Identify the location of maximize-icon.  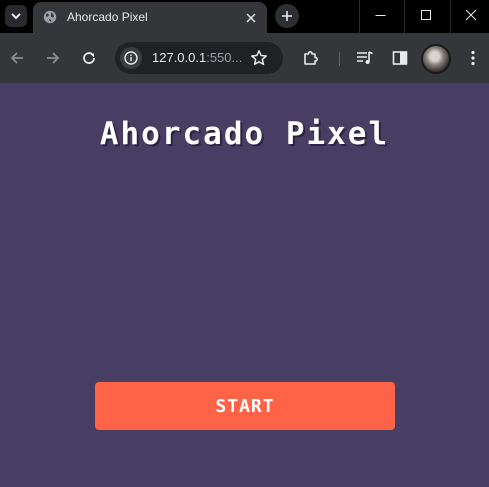
(425, 14).